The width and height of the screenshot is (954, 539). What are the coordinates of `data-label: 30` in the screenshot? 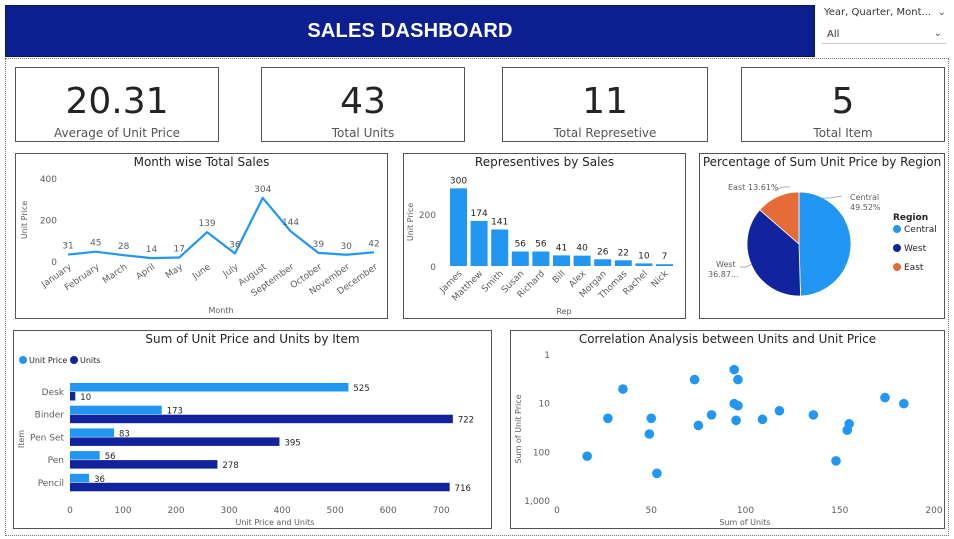 It's located at (346, 247).